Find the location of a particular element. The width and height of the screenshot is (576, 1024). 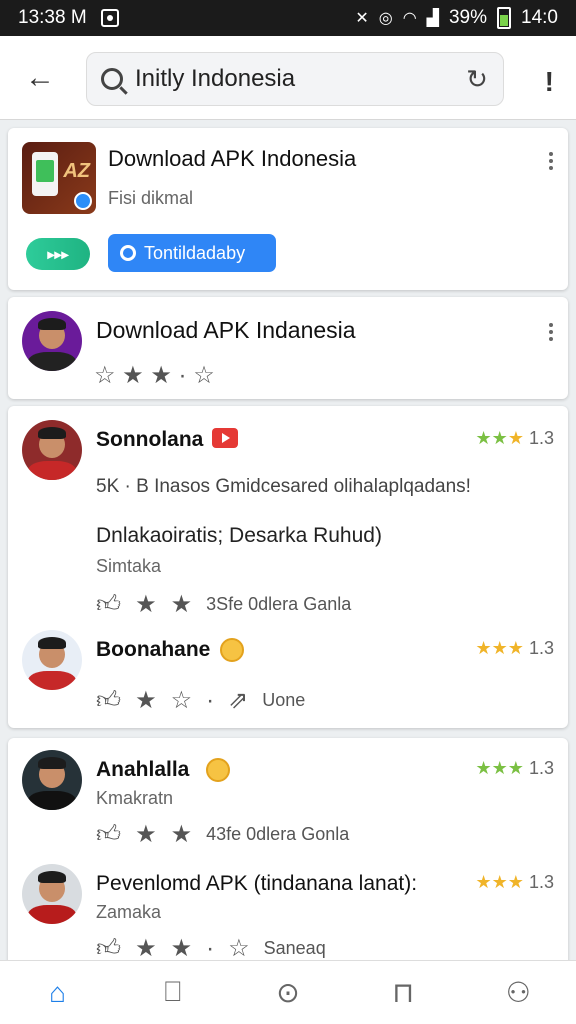

review-actions: 👍︎ ★ ☆ · ⇗ Uone is located at coordinates (200, 700).